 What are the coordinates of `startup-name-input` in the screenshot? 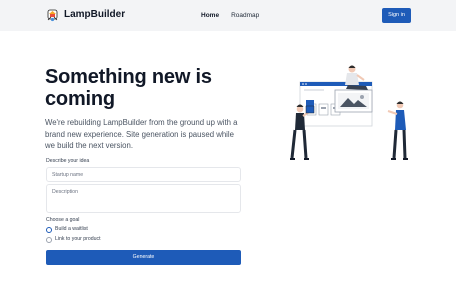 It's located at (143, 174).